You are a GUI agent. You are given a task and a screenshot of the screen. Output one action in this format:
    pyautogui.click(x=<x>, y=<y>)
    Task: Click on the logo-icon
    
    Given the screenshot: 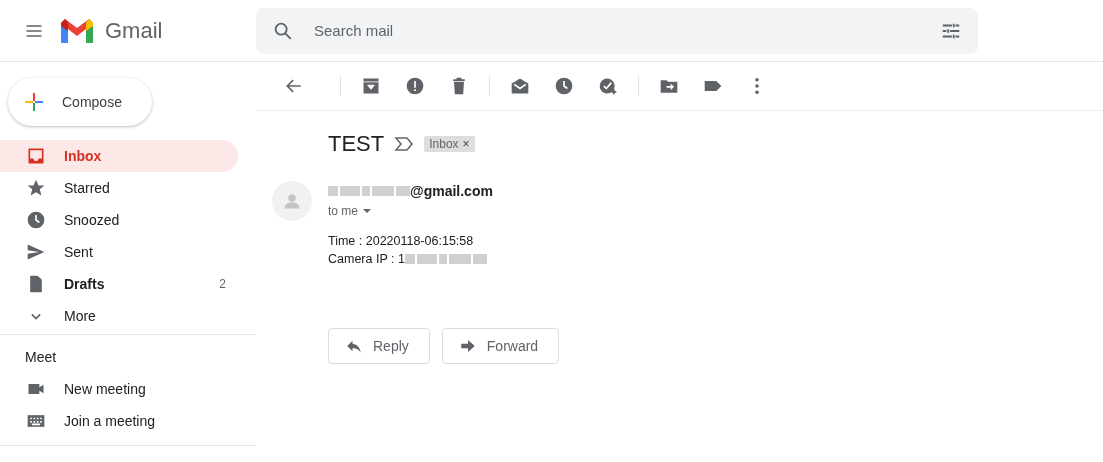 What is the action you would take?
    pyautogui.click(x=77, y=30)
    